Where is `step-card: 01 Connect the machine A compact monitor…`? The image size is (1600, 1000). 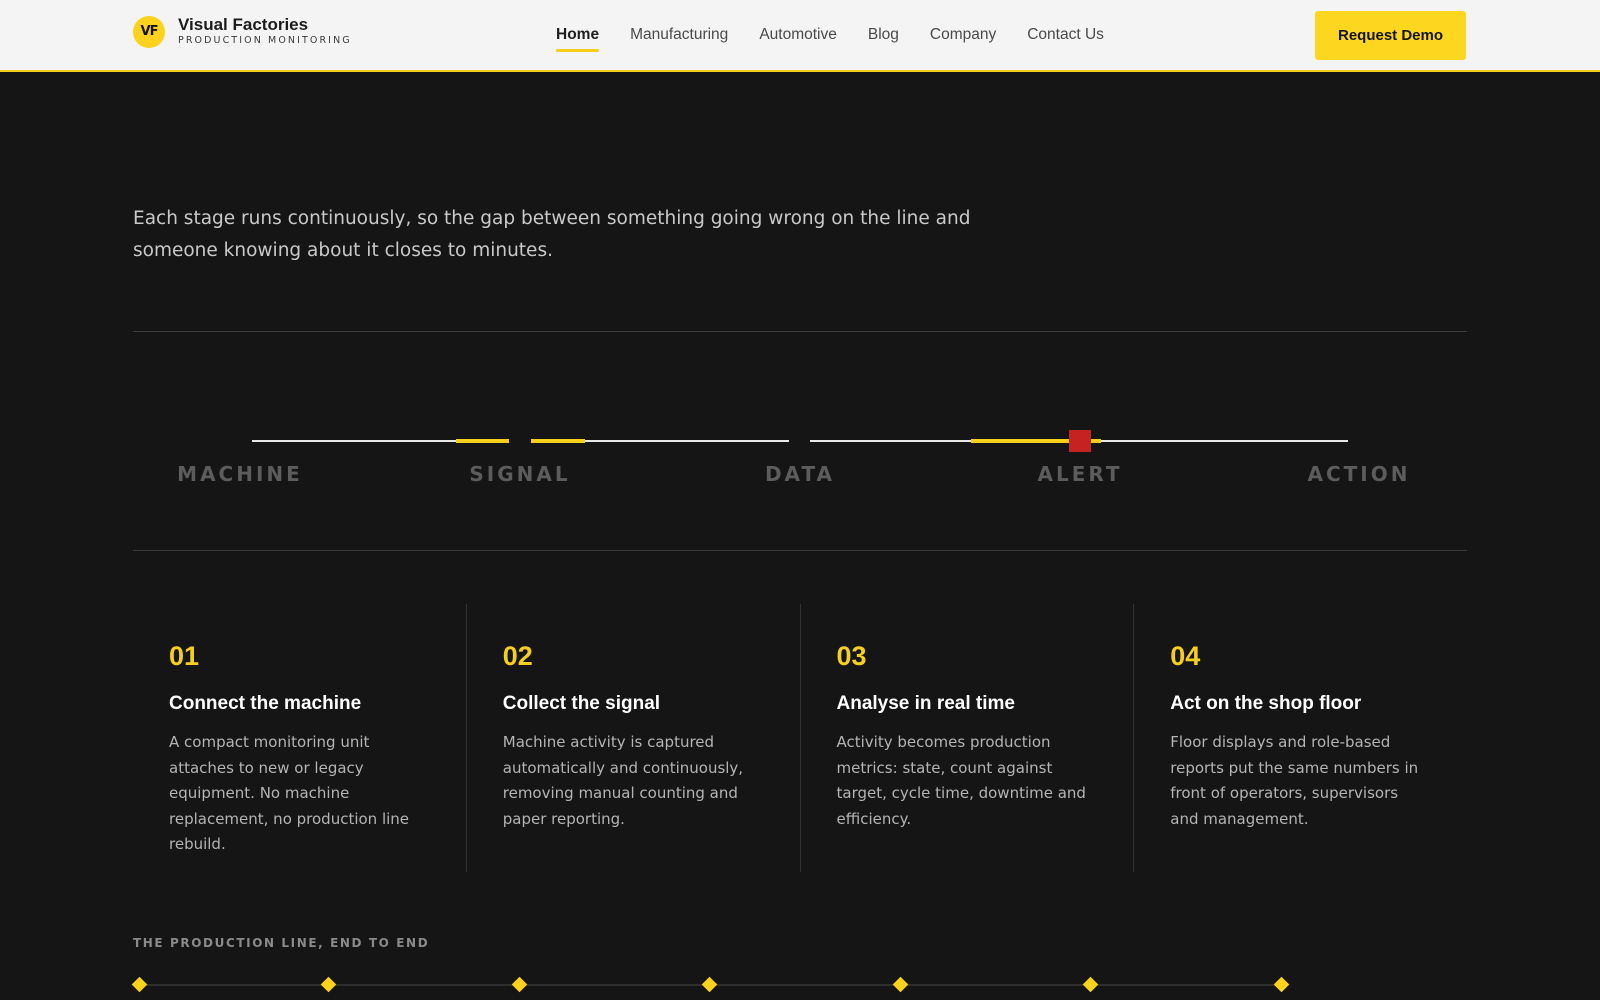 step-card: 01 Connect the machine A compact monitor… is located at coordinates (299, 738).